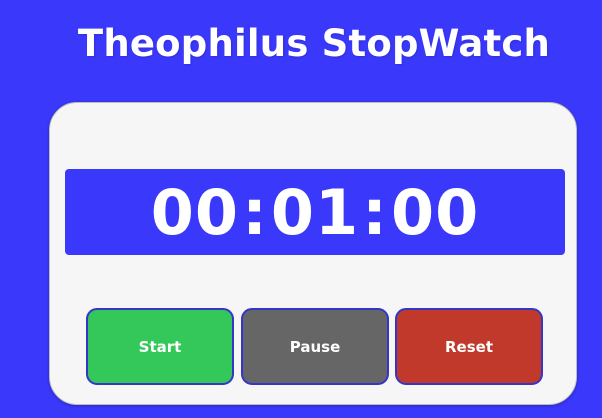 This screenshot has width=602, height=418. What do you see at coordinates (314, 43) in the screenshot?
I see `app-title: Theophilus StopWatch` at bounding box center [314, 43].